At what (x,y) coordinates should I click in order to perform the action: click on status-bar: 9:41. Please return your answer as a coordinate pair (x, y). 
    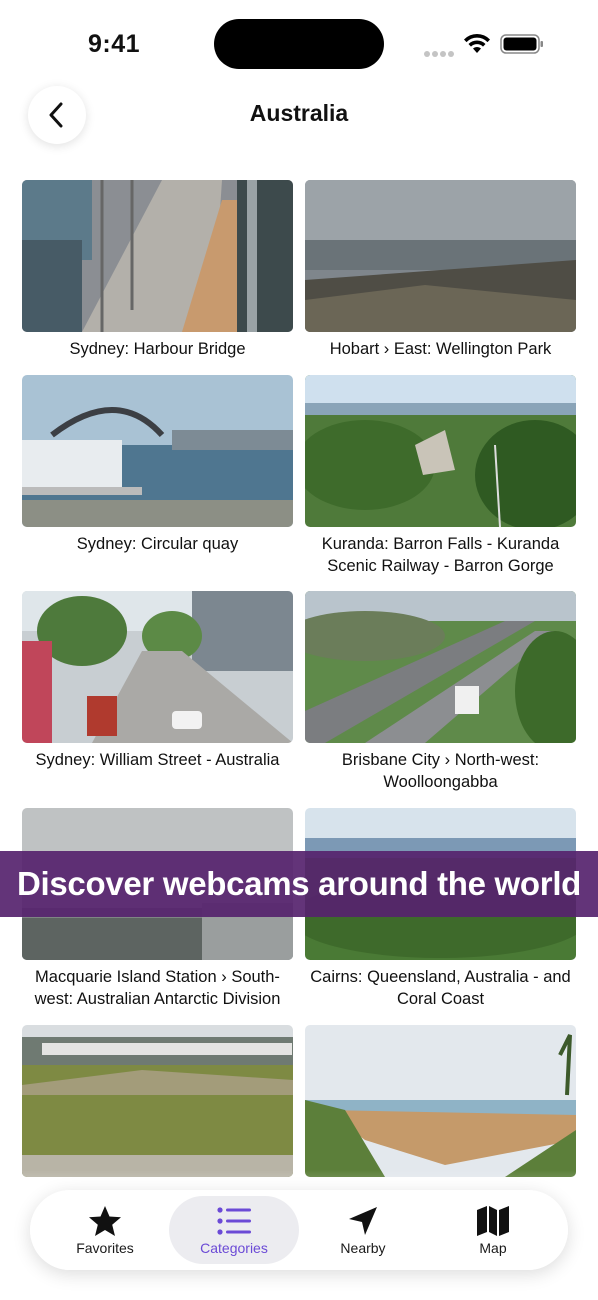
    Looking at the image, I should click on (299, 45).